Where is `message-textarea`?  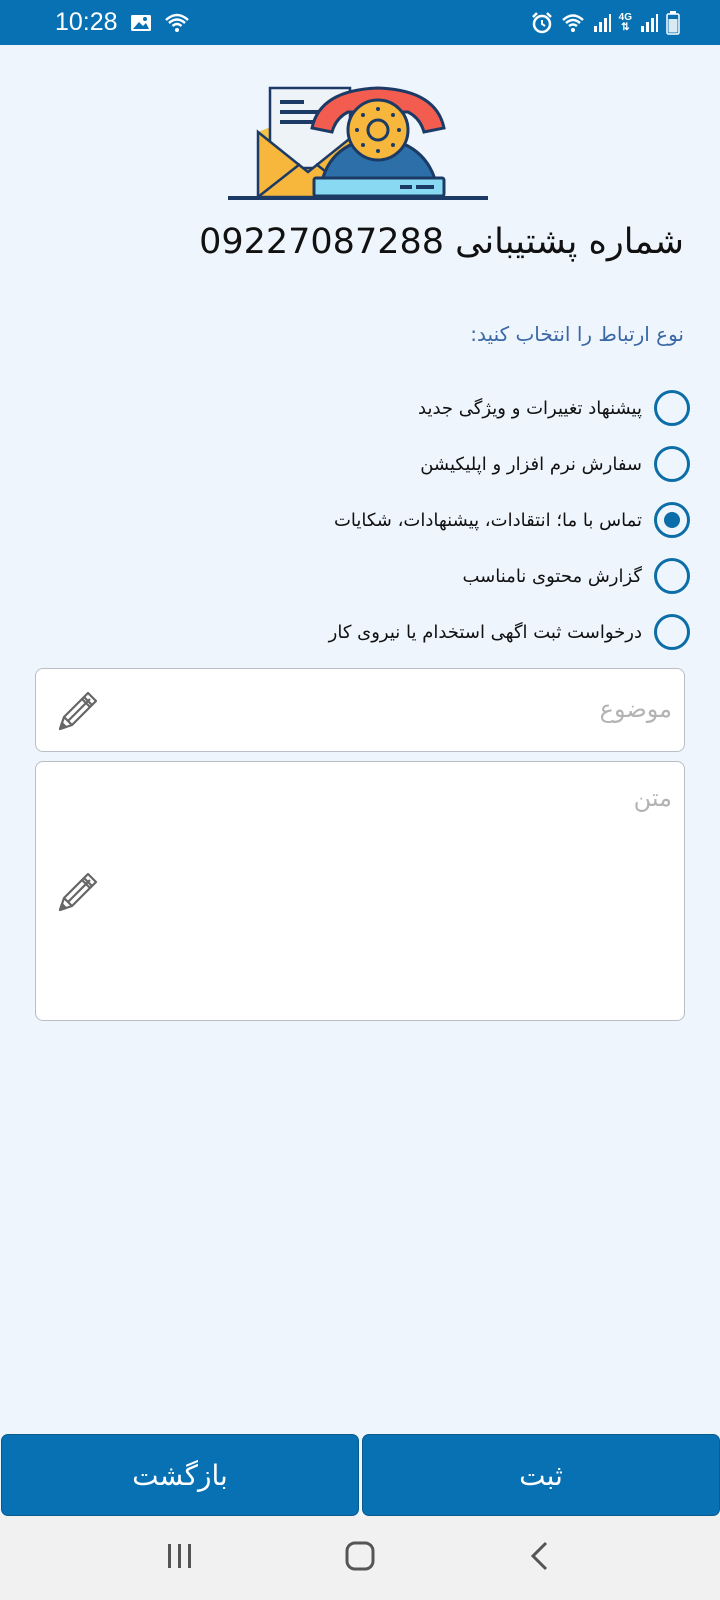
message-textarea is located at coordinates (399, 895).